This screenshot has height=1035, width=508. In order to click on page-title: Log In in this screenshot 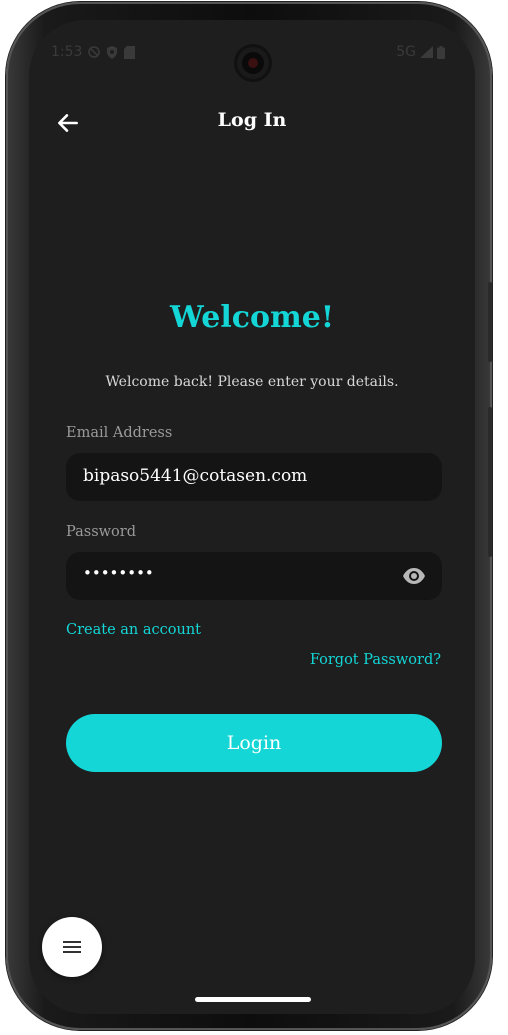, I will do `click(252, 120)`.